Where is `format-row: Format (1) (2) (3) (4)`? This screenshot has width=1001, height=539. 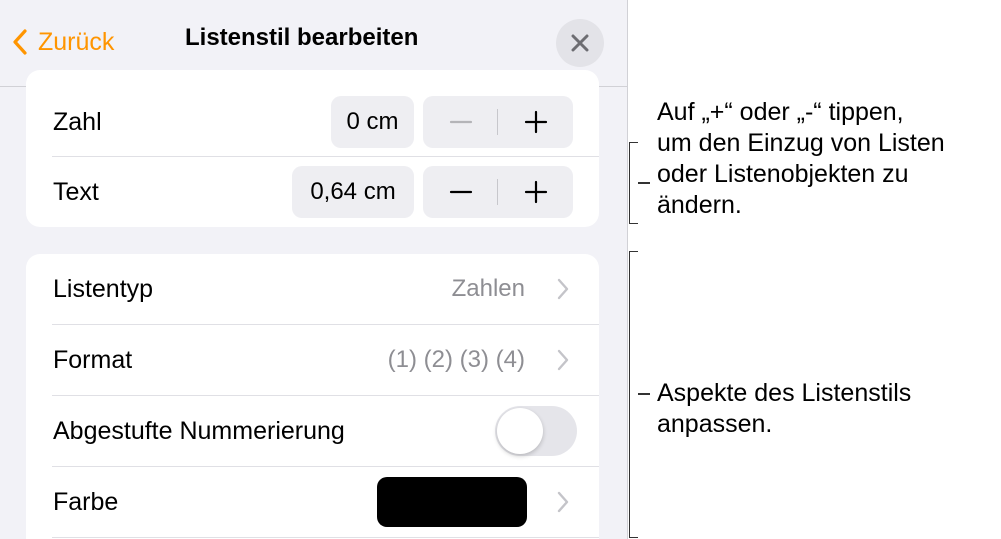
format-row: Format (1) (2) (3) (4) is located at coordinates (312, 360).